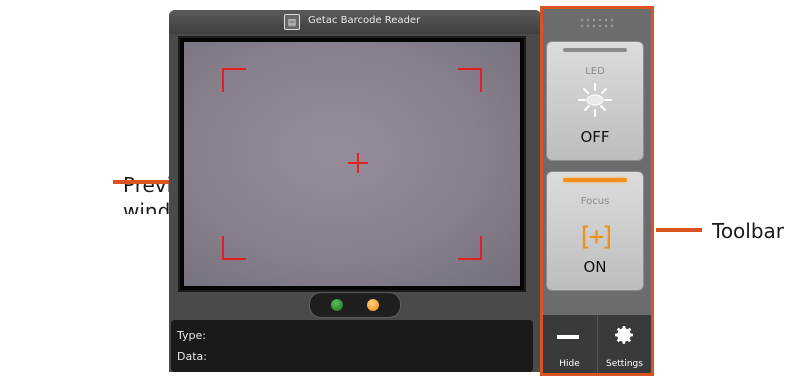 The height and width of the screenshot is (379, 802). I want to click on type-label: Type:, so click(191, 335).